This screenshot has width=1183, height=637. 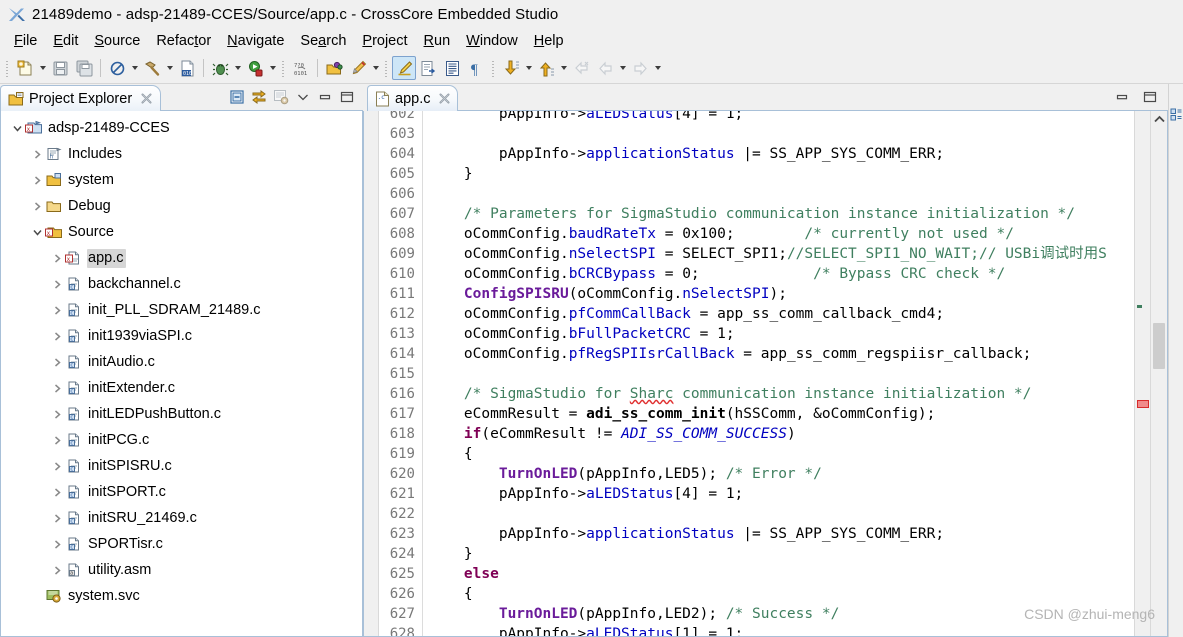 I want to click on tree-node-sportisr-c: c SPORTisr.c, so click(x=181, y=544).